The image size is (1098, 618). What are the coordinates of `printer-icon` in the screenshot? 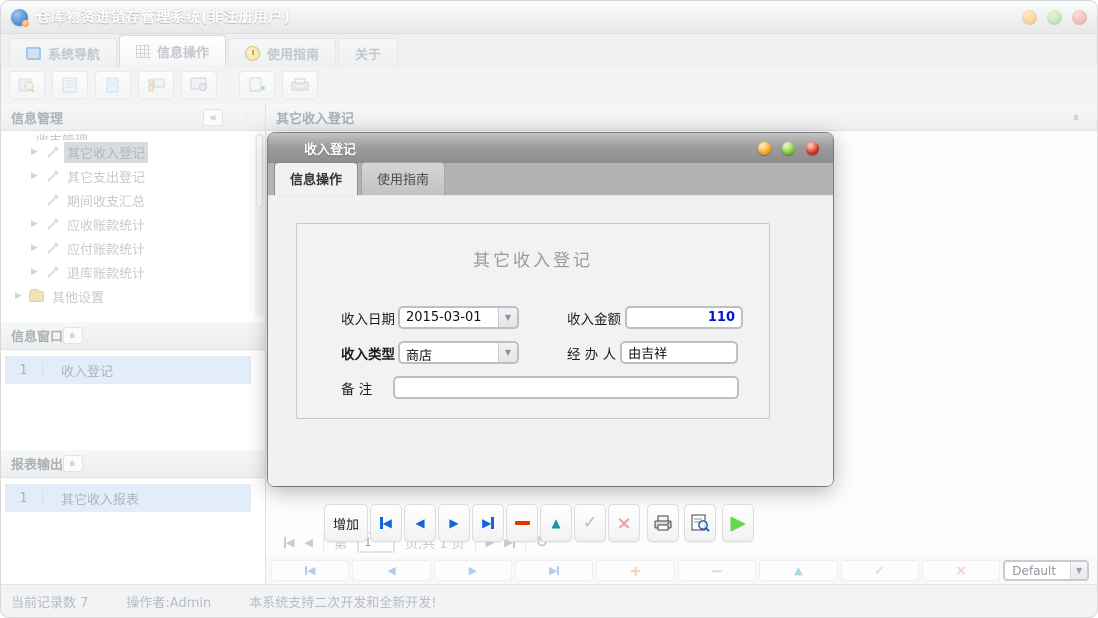 It's located at (663, 523).